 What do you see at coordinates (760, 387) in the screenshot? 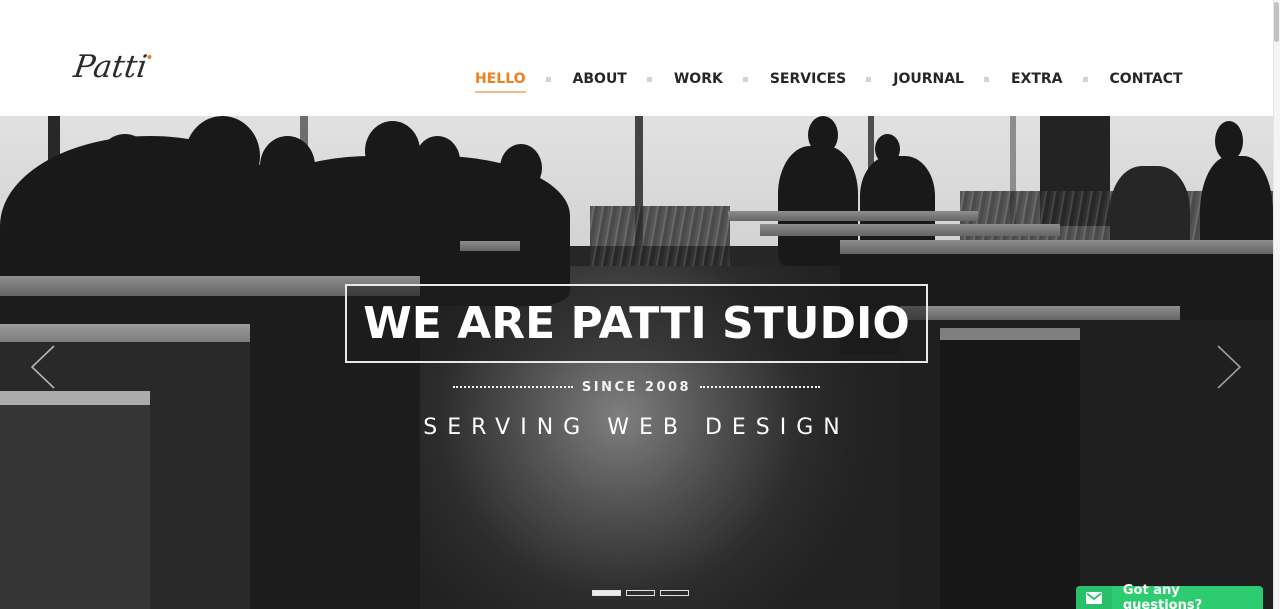
I see `dotted-divider-right` at bounding box center [760, 387].